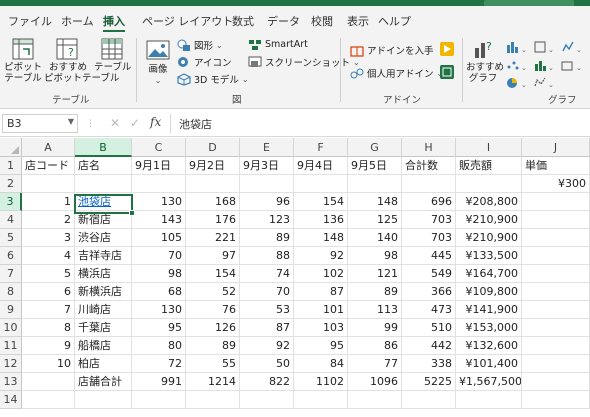  I want to click on cell-i4: ¥210,900, so click(489, 220).